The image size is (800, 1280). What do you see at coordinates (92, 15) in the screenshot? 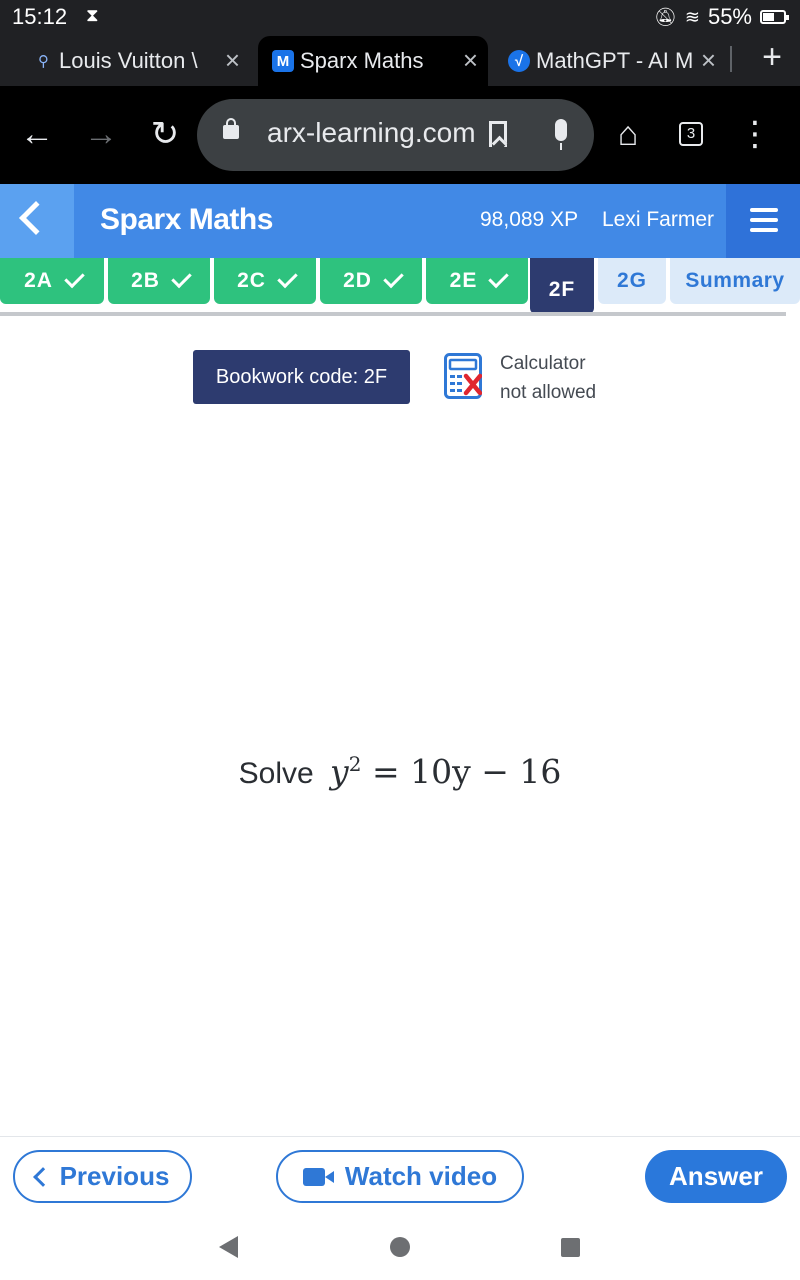
I see `hourglass-icon: ⧗` at bounding box center [92, 15].